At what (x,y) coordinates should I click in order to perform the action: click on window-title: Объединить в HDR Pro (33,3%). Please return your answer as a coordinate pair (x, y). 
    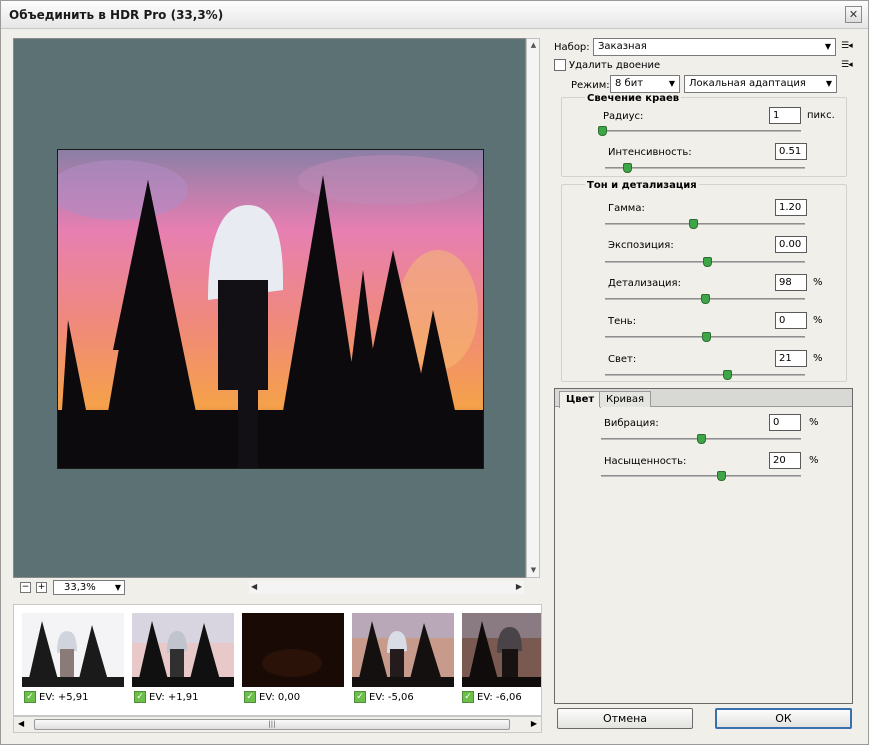
    Looking at the image, I should click on (116, 15).